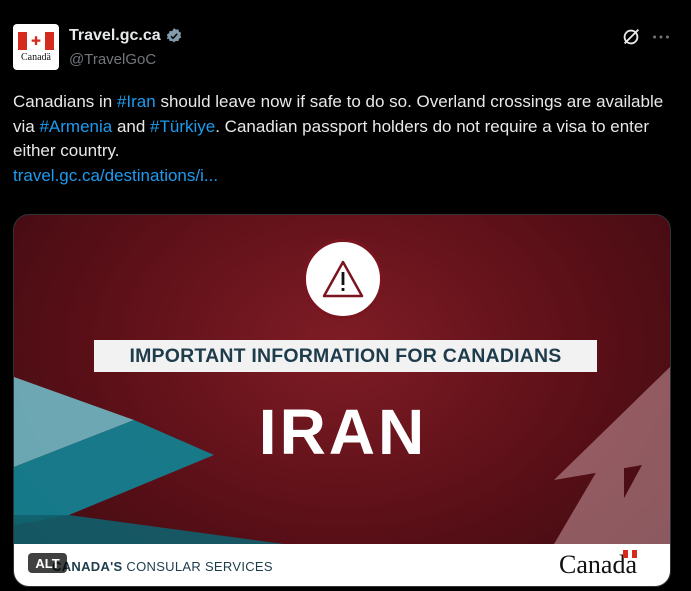 Image resolution: width=691 pixels, height=591 pixels. Describe the element at coordinates (115, 36) in the screenshot. I see `display-name: Travel.gc.ca` at that location.